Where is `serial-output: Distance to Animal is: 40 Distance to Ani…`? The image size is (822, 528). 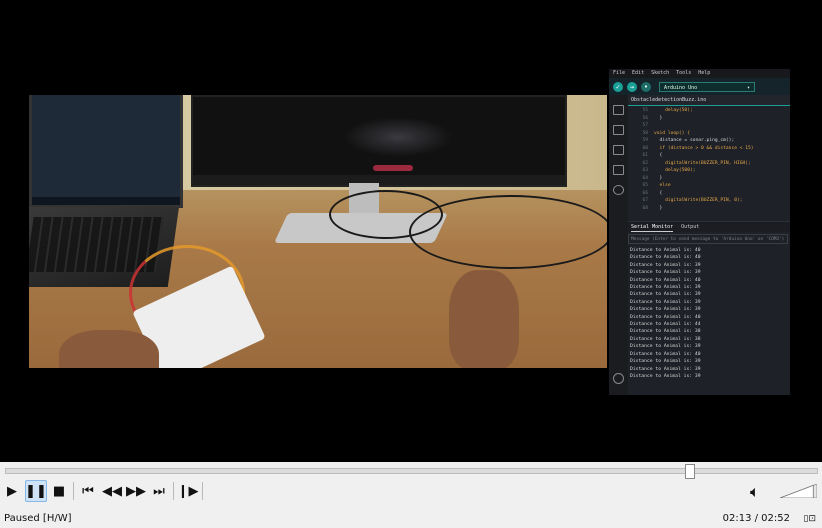
serial-output: Distance to Animal is: 40 Distance to Ani… is located at coordinates (710, 317).